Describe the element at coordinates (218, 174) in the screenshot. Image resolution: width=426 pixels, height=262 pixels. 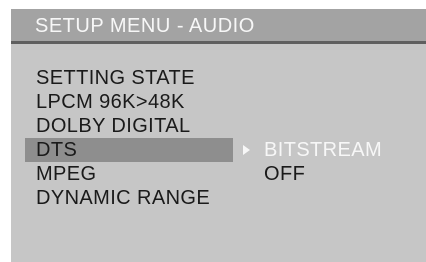
I see `menu-item-mpeg: MPEG OFF` at that location.